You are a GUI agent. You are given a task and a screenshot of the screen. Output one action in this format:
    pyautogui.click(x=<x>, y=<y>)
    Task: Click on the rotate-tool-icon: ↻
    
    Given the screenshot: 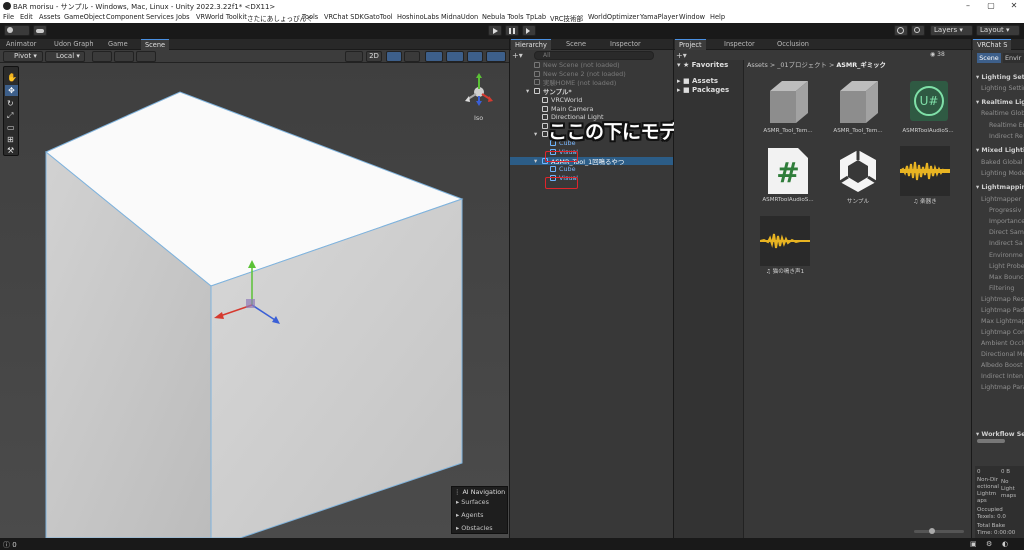 What is the action you would take?
    pyautogui.click(x=10, y=103)
    